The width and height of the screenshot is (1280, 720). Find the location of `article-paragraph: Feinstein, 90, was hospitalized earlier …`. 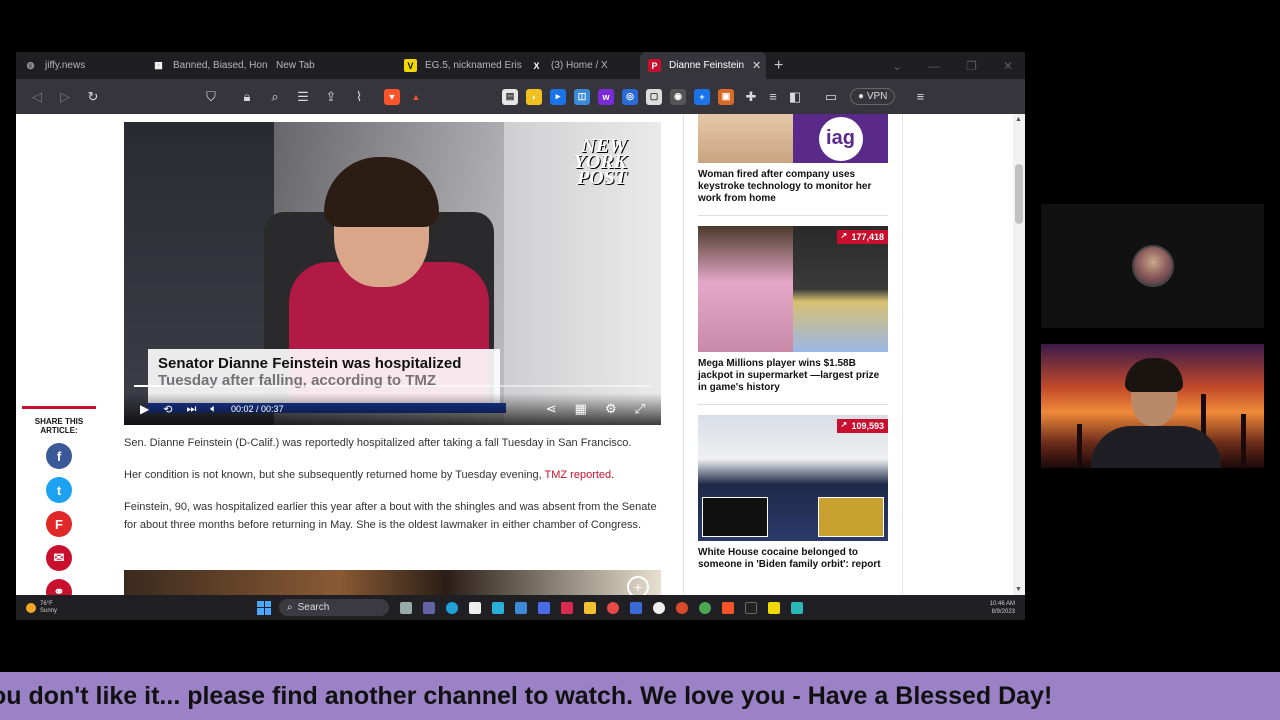

article-paragraph: Feinstein, 90, was hospitalized earlier … is located at coordinates (390, 516).